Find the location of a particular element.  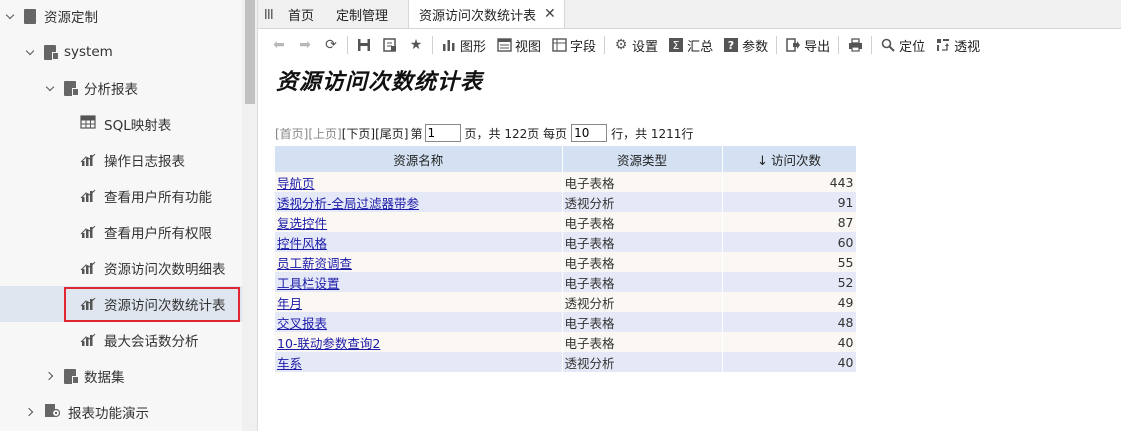

tree-node-label: system is located at coordinates (88, 52).